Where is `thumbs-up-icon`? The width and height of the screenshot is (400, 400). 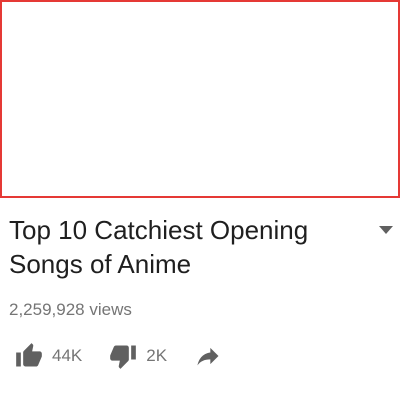
thumbs-up-icon is located at coordinates (29, 355).